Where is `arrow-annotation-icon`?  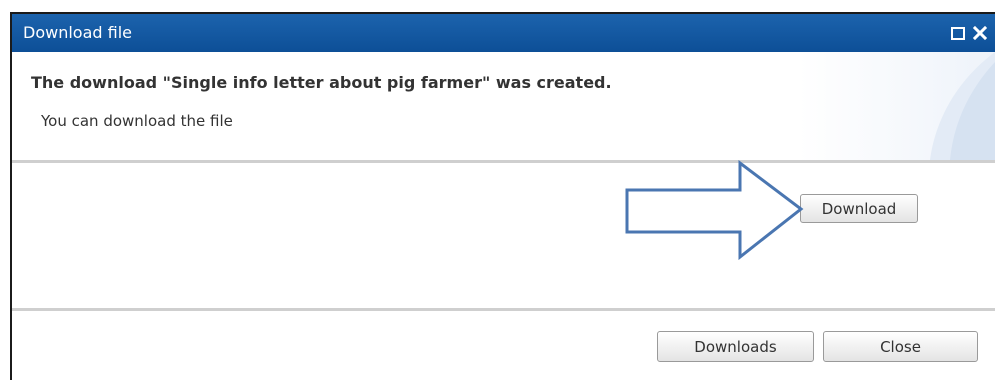 arrow-annotation-icon is located at coordinates (714, 210).